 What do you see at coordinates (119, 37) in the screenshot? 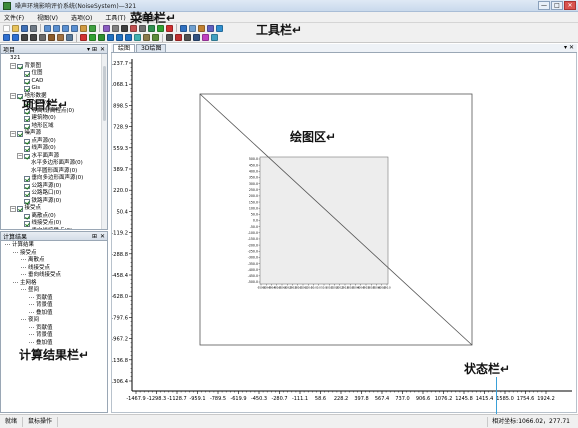
I see `receiver-line-icon` at bounding box center [119, 37].